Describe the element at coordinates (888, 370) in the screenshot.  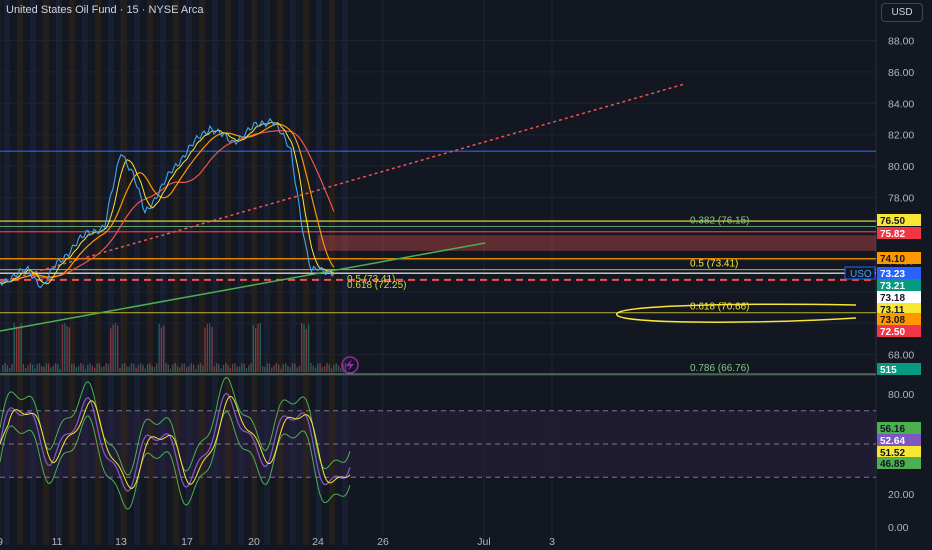
I see `price-label: 515` at that location.